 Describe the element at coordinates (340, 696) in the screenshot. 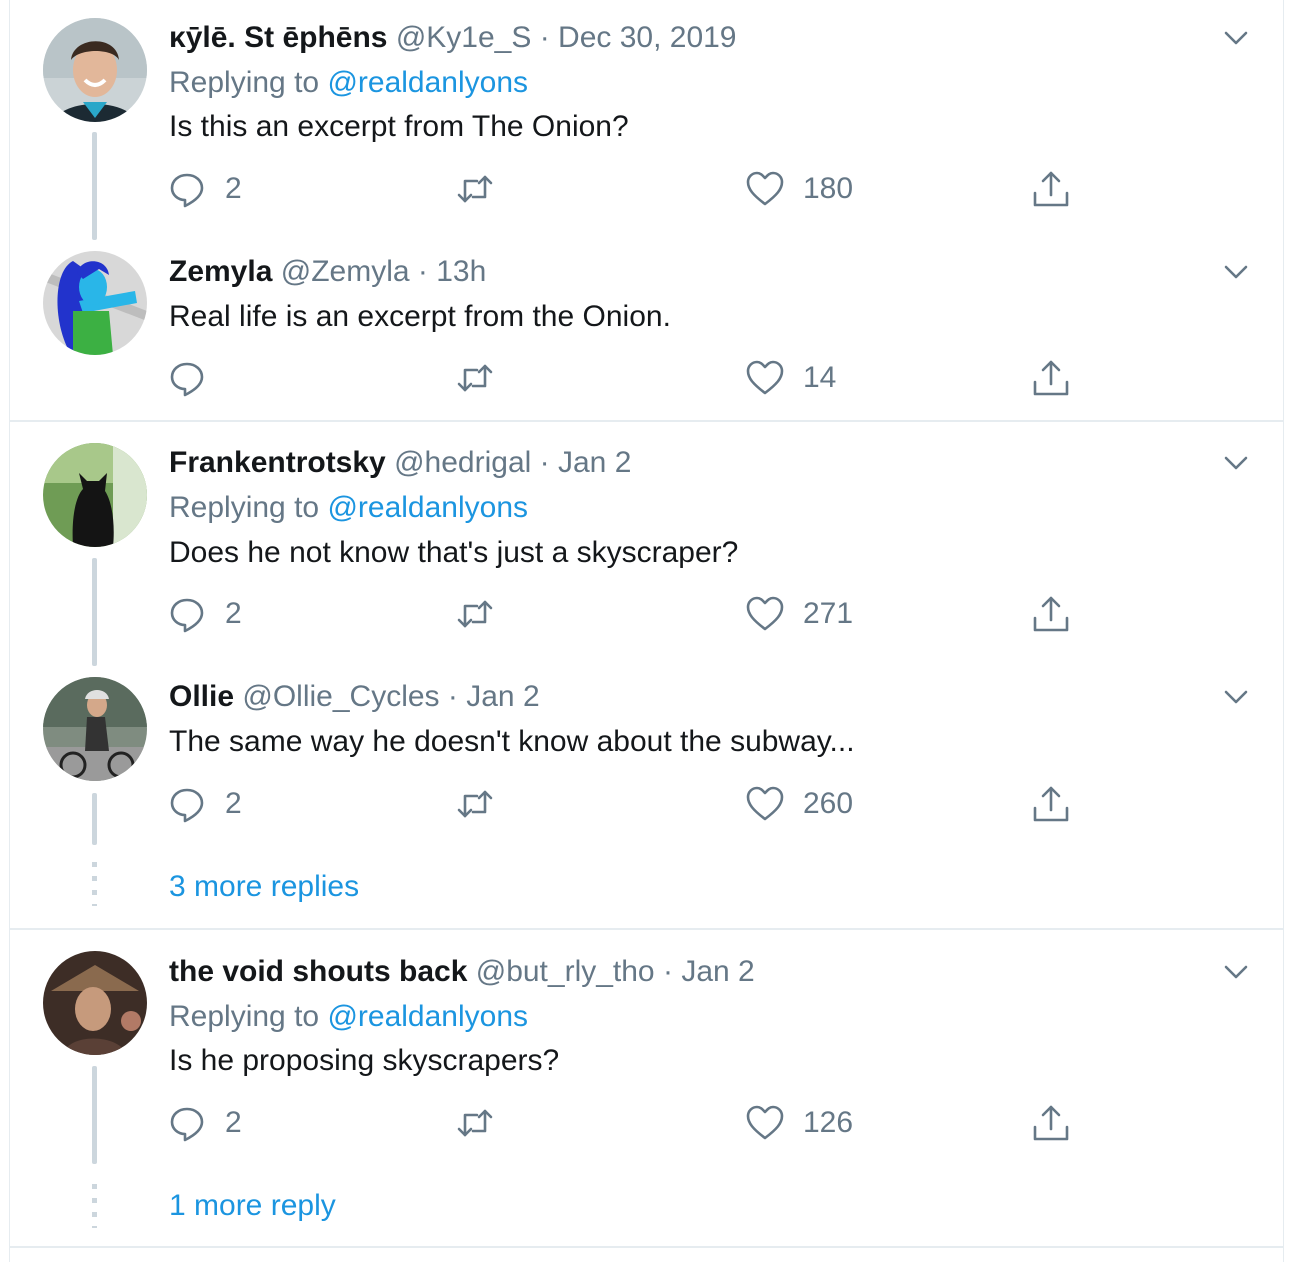

I see `user-handle: @Ollie_Cycles` at that location.